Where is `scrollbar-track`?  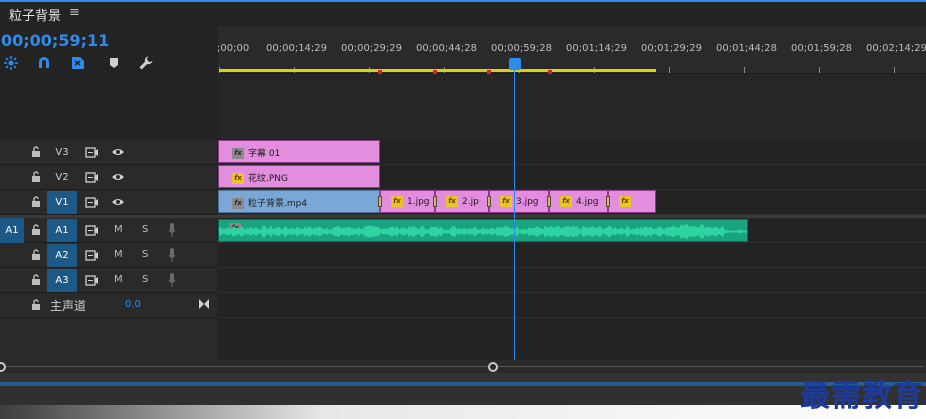
scrollbar-track is located at coordinates (463, 366).